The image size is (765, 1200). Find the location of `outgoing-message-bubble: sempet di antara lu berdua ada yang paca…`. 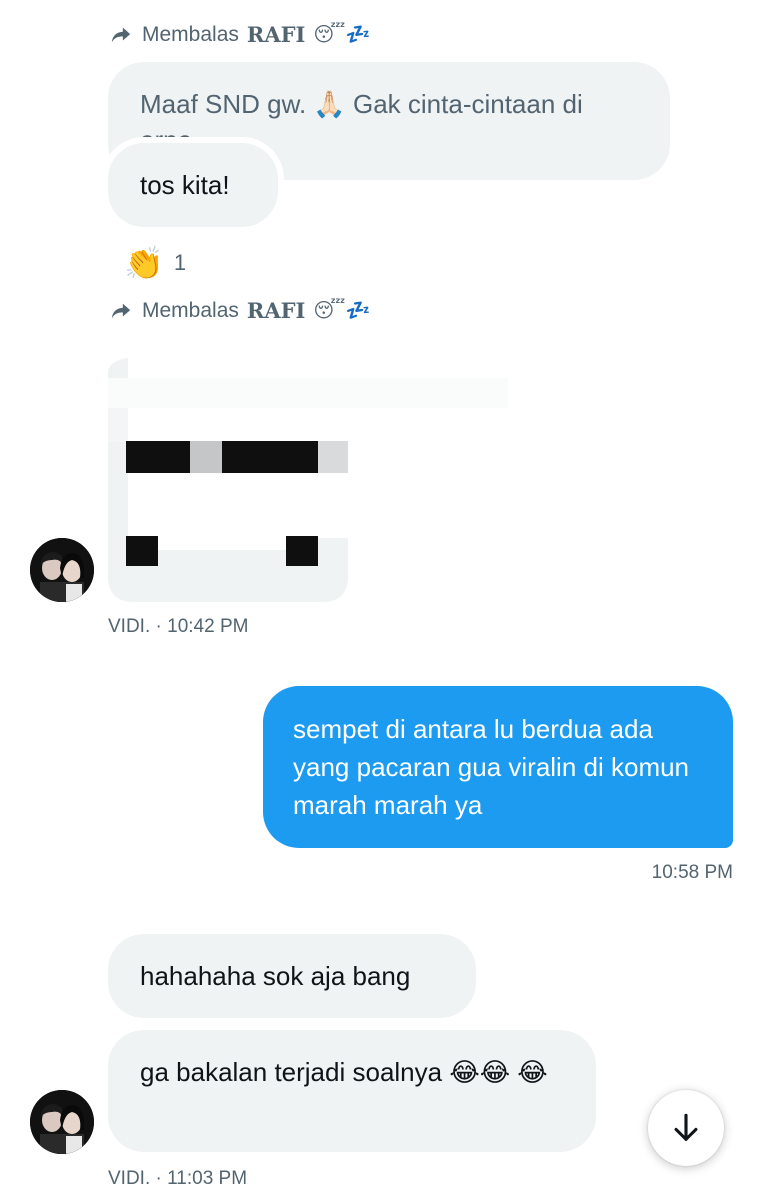

outgoing-message-bubble: sempet di antara lu berdua ada yang paca… is located at coordinates (498, 767).